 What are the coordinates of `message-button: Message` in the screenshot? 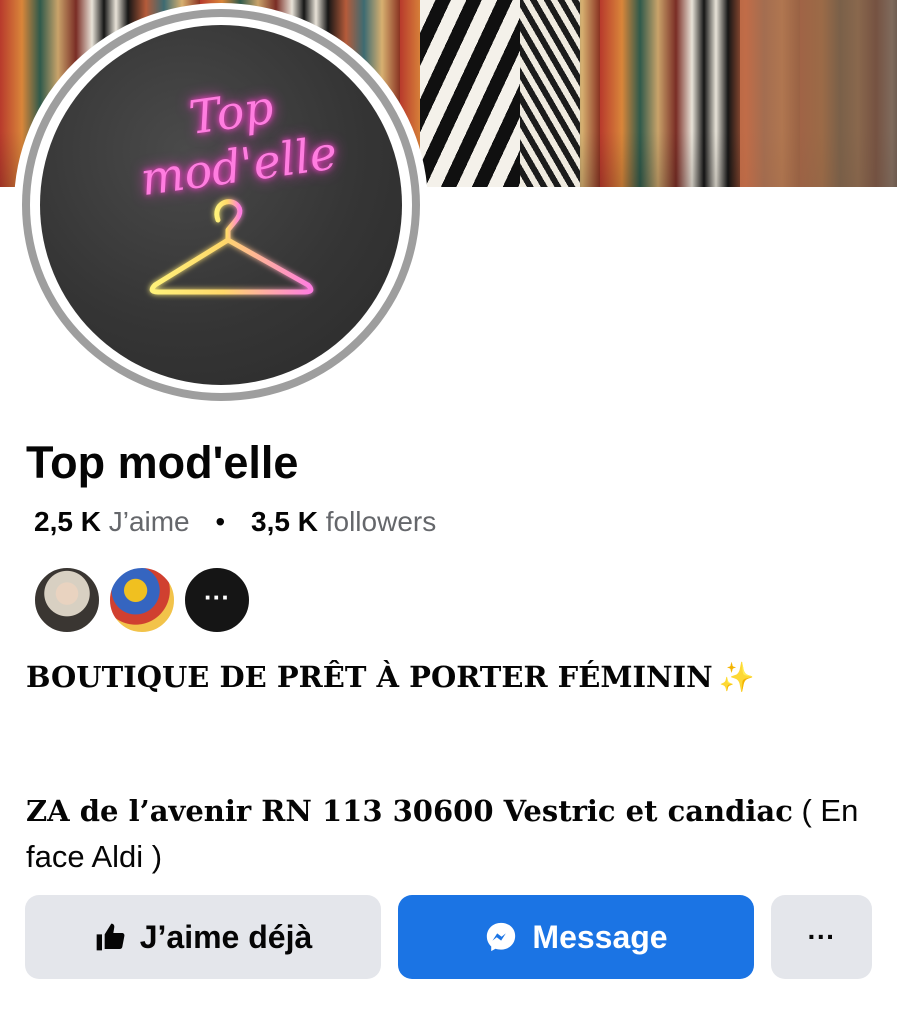 It's located at (576, 937).